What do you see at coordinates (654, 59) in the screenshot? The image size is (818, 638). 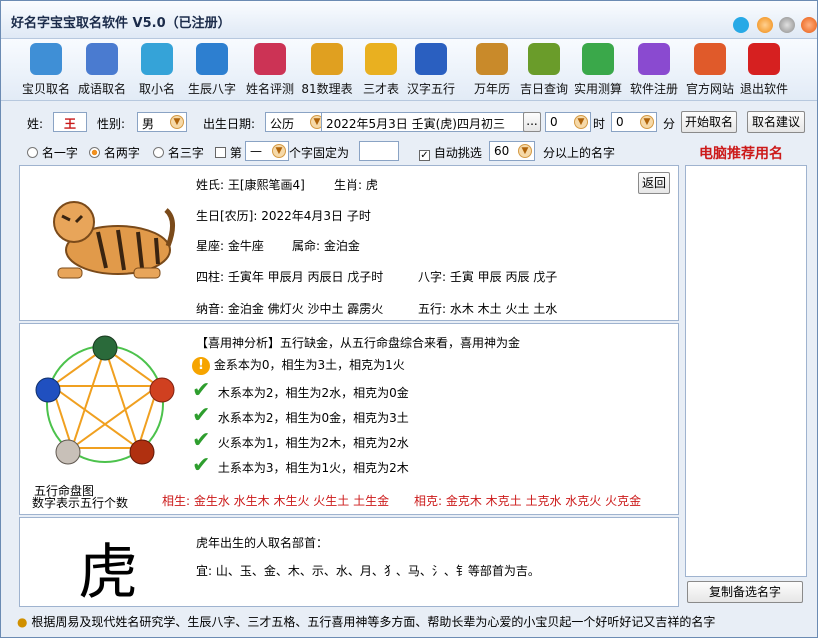 I see `register-icon` at bounding box center [654, 59].